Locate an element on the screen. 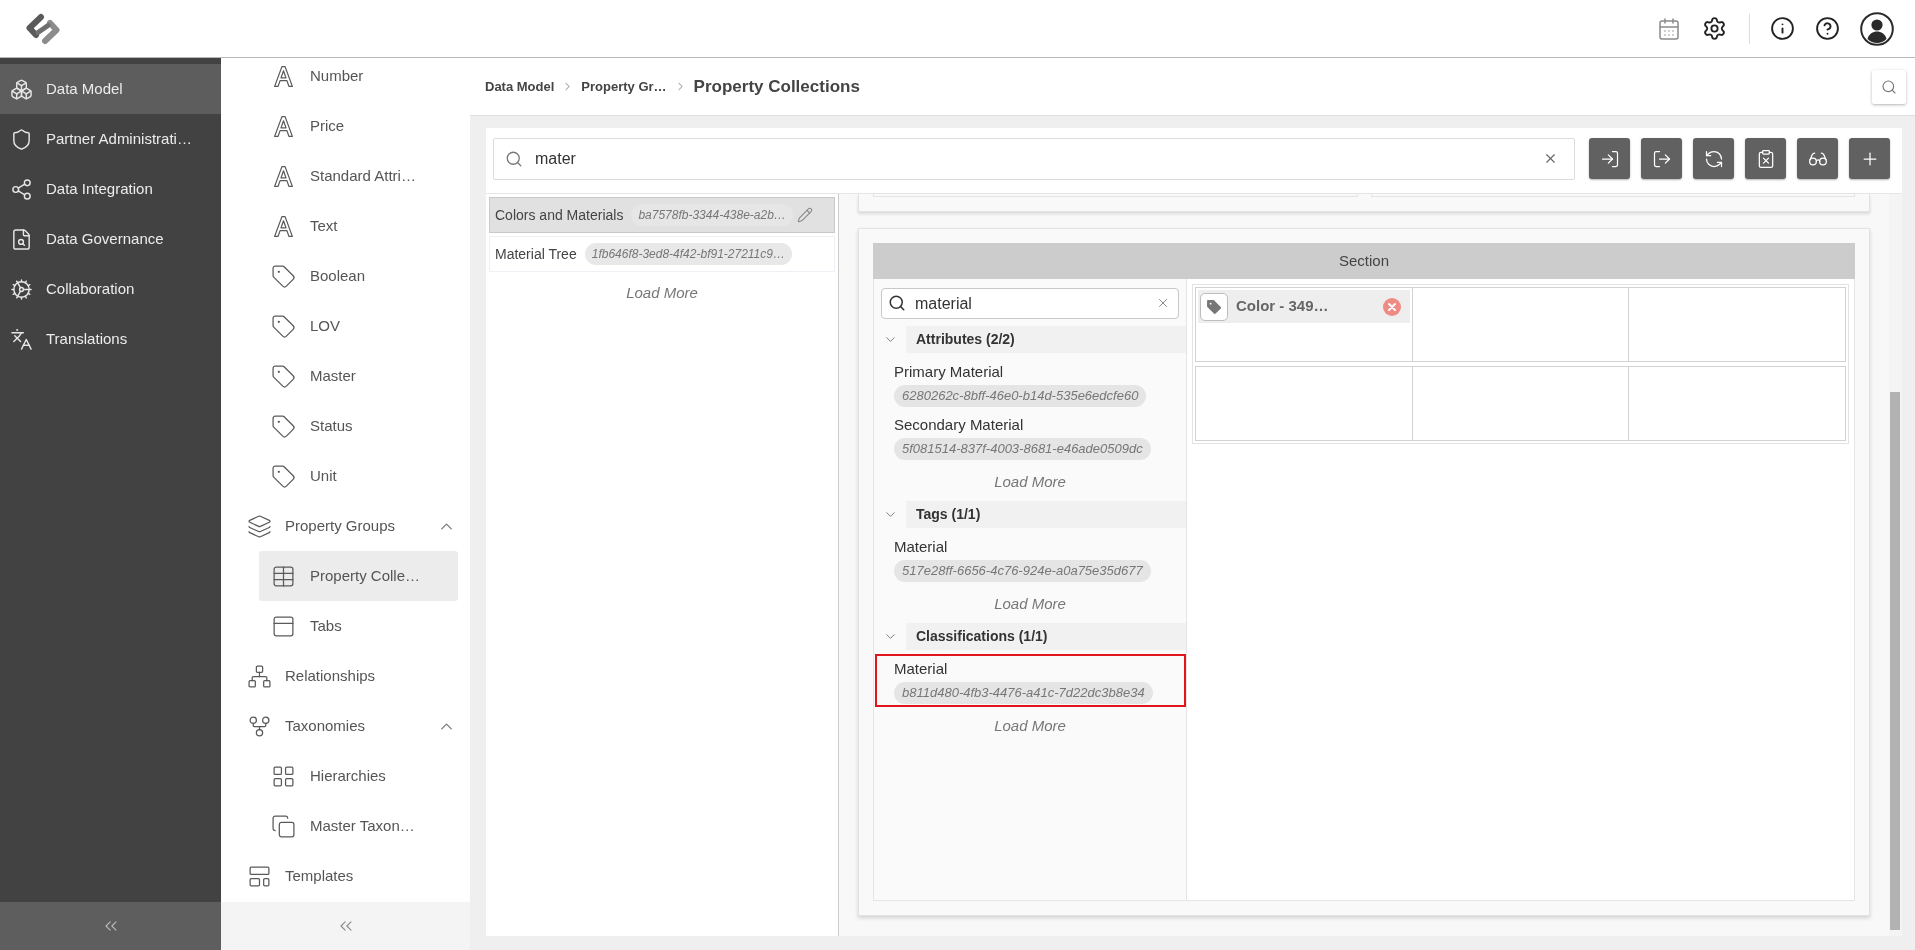  cog-icon is located at coordinates (21, 289).